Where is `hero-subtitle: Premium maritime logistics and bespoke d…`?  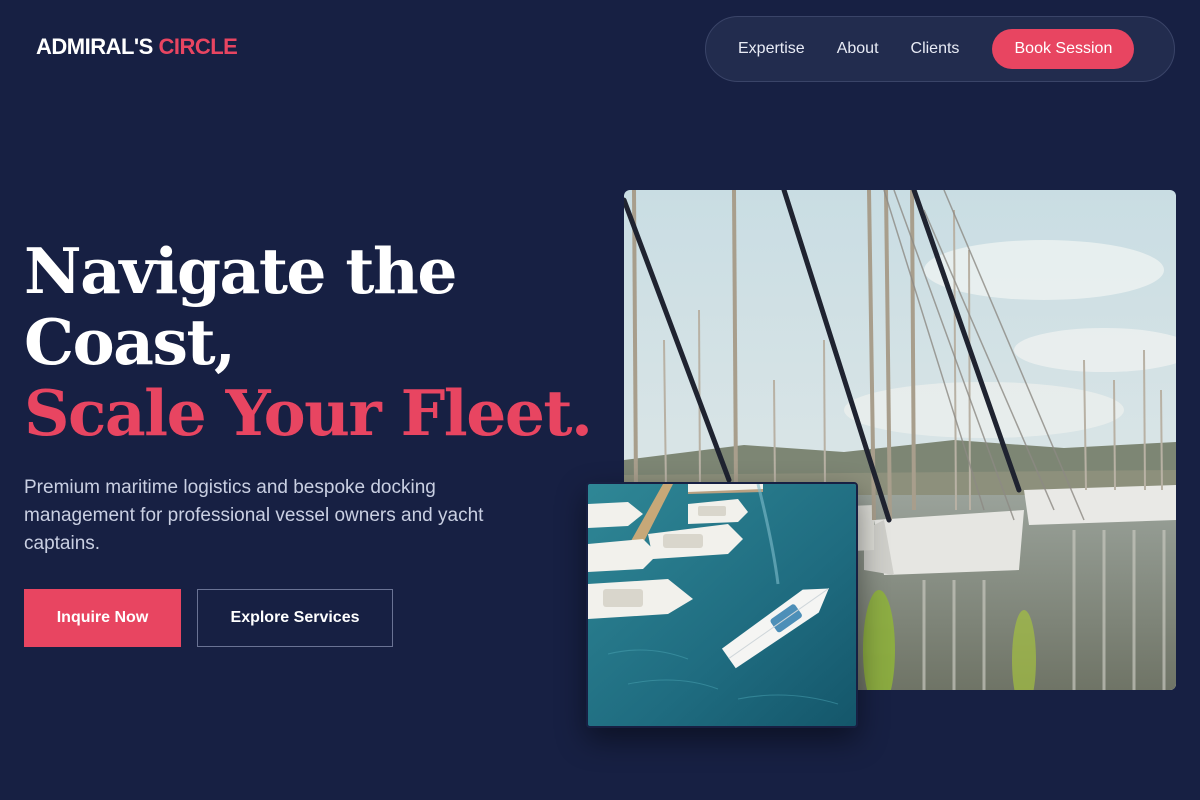 hero-subtitle: Premium maritime logistics and bespoke d… is located at coordinates (254, 515).